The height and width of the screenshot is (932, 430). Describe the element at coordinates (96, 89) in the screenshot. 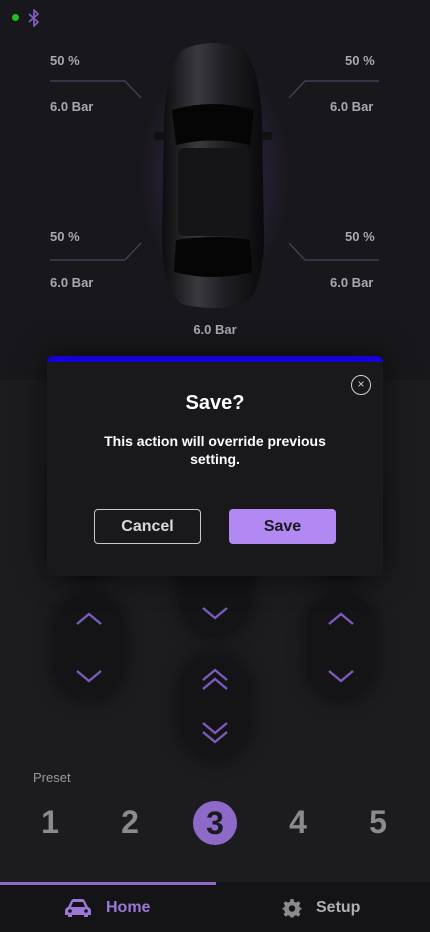

I see `tire-front-left-connector` at that location.